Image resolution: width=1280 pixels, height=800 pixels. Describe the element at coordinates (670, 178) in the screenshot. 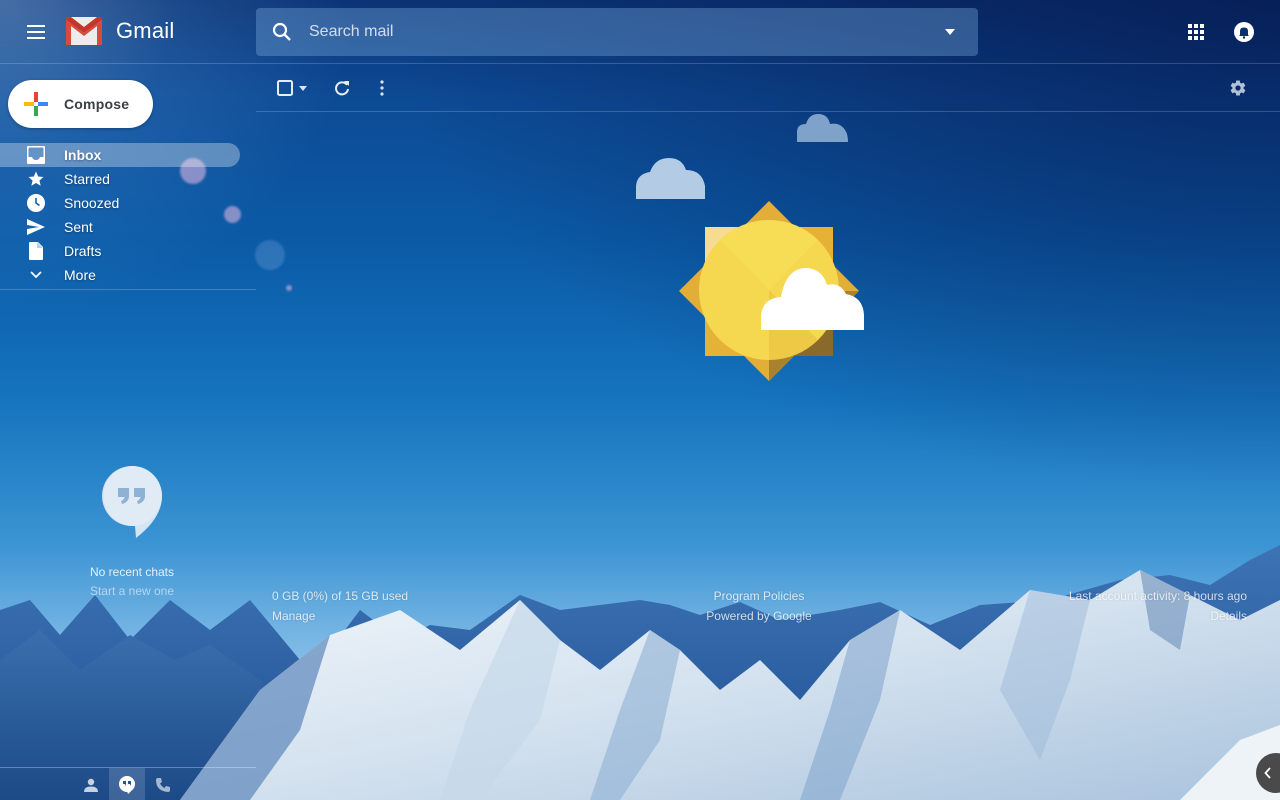

I see `cloud-medium` at that location.